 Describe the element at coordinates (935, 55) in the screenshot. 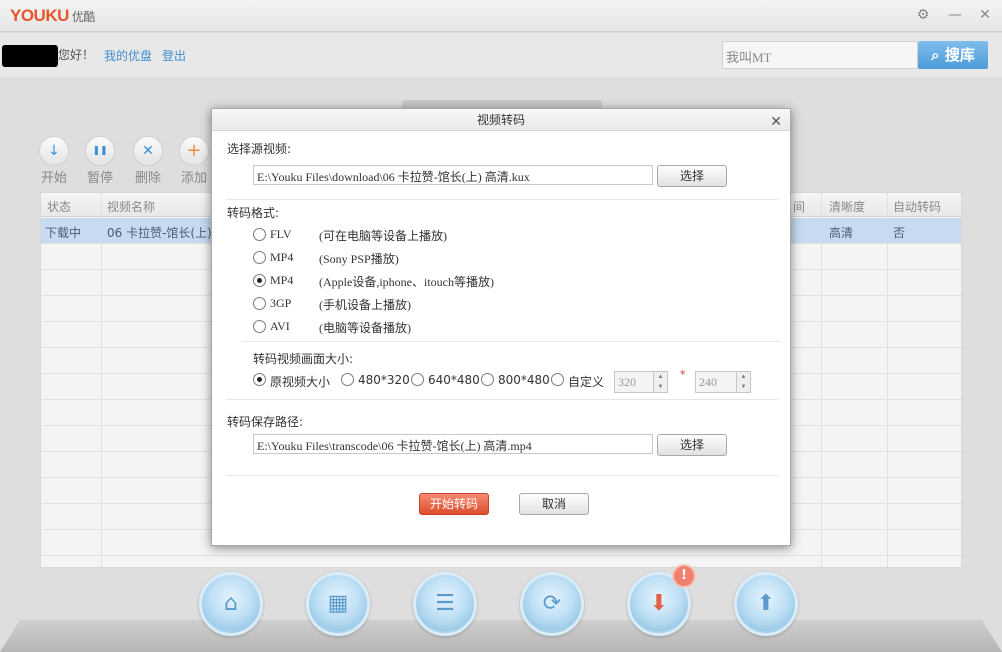

I see `search-icon: ⌕` at that location.